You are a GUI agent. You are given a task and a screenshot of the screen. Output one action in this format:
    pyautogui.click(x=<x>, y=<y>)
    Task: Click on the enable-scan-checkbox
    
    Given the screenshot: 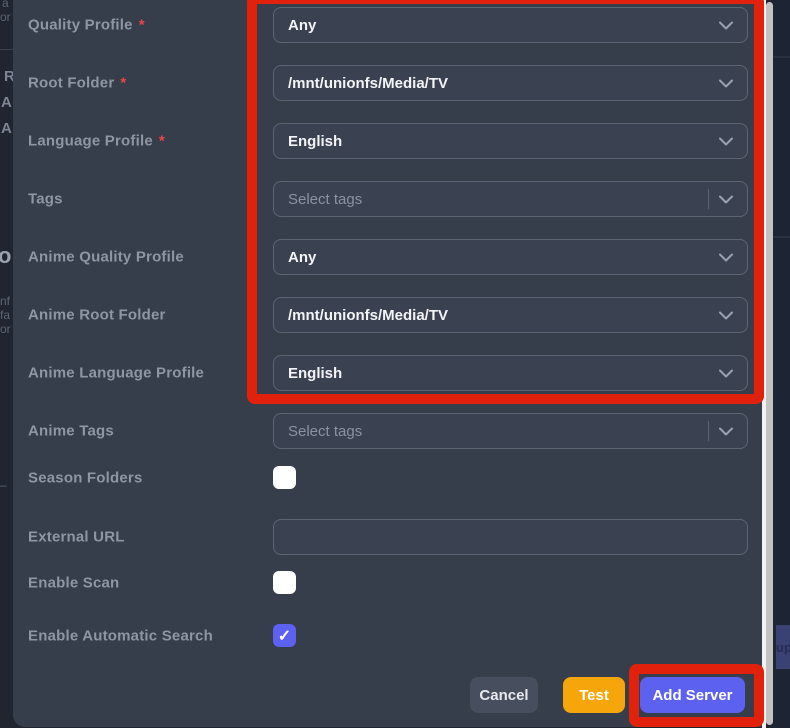 What is the action you would take?
    pyautogui.click(x=284, y=582)
    